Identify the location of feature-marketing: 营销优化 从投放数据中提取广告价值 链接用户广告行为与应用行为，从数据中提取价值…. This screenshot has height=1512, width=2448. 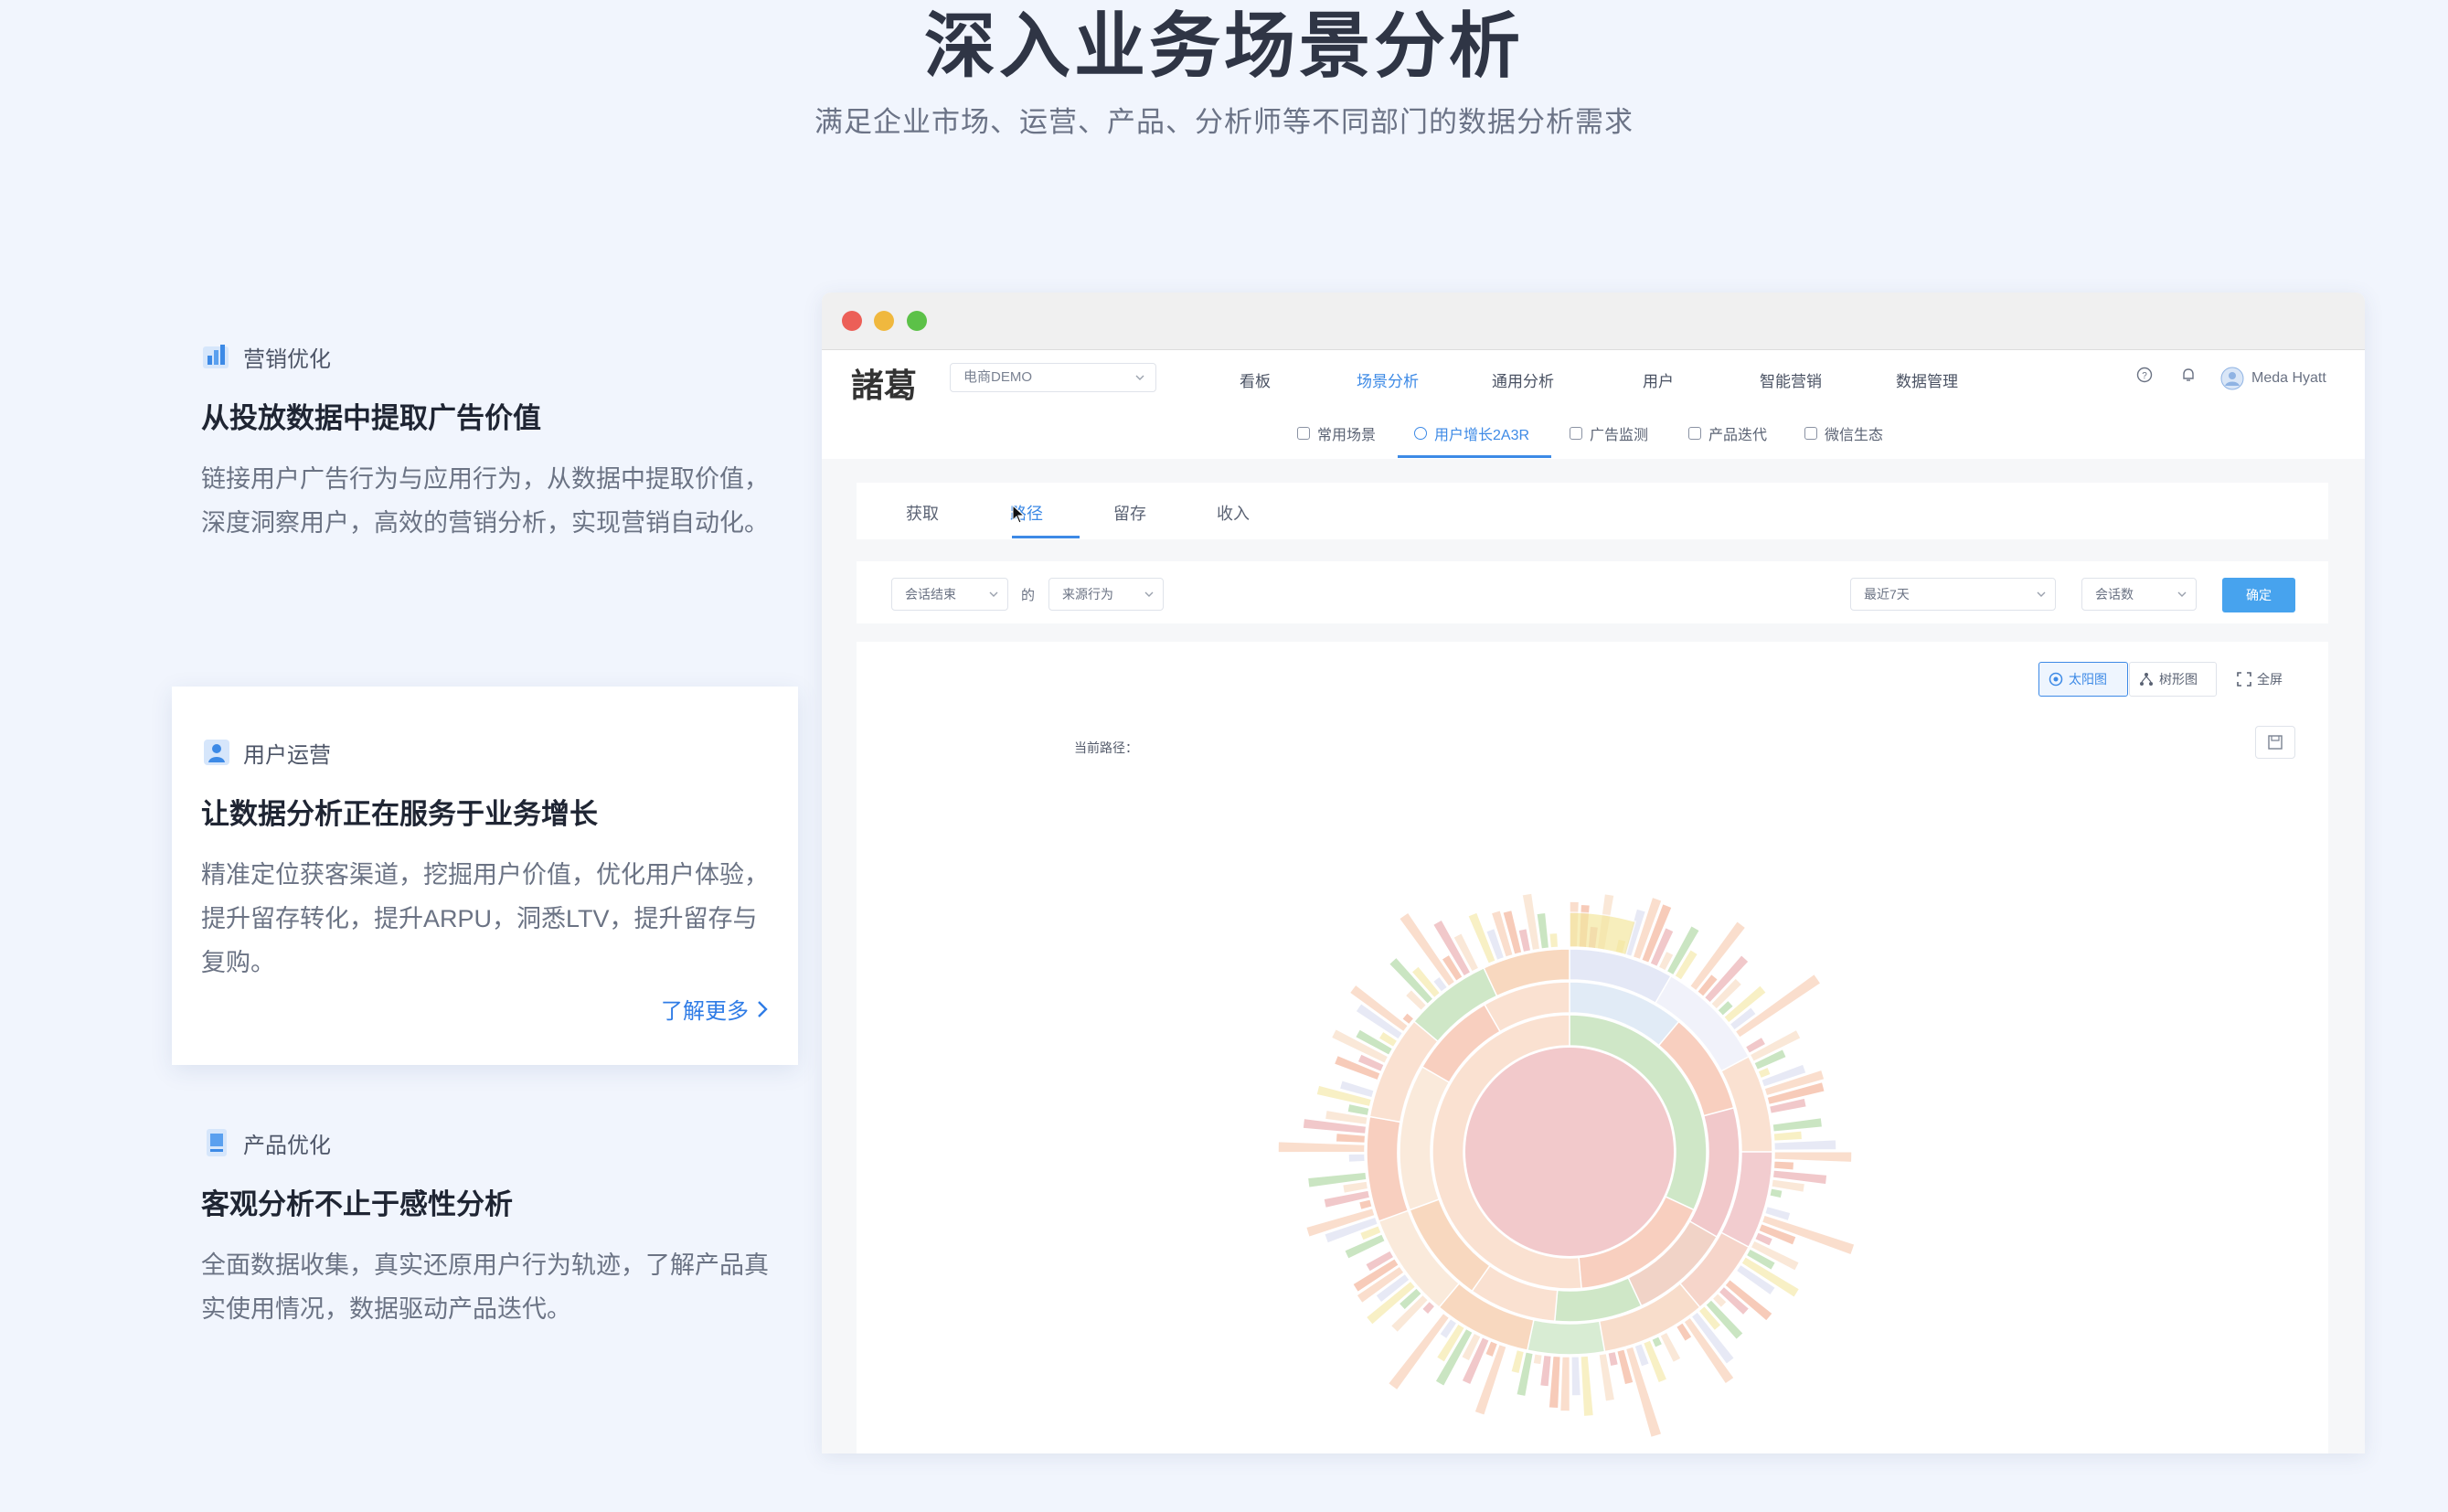
(485, 470).